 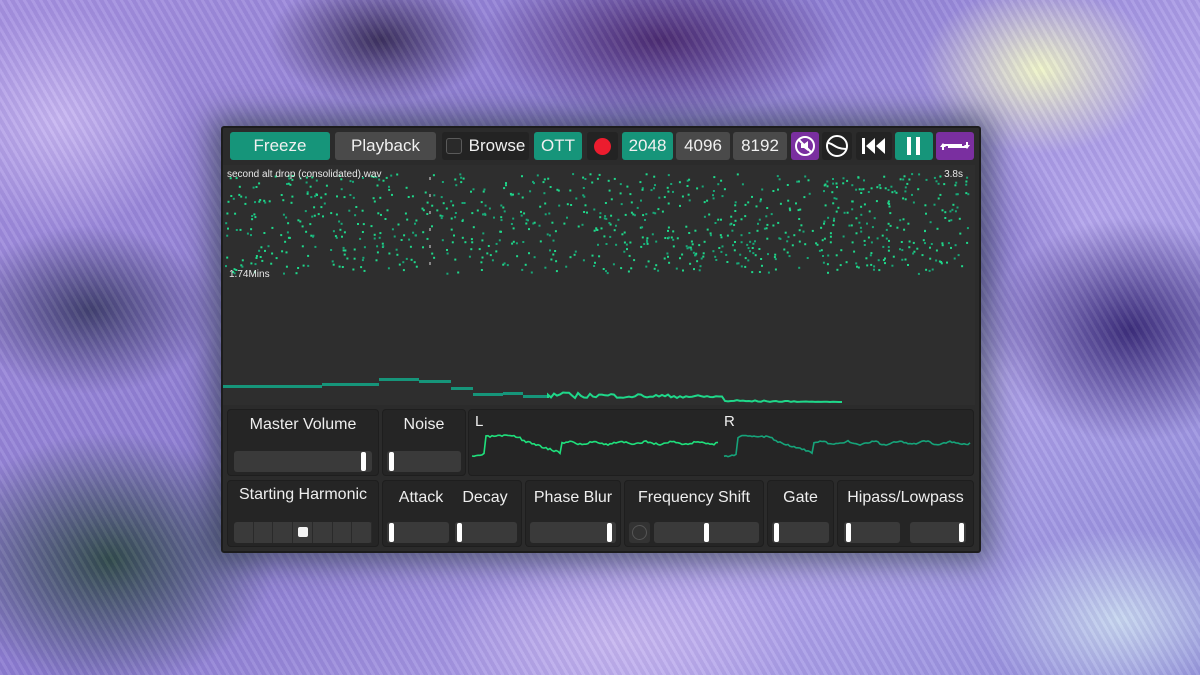 What do you see at coordinates (459, 532) in the screenshot?
I see `decay-thumb` at bounding box center [459, 532].